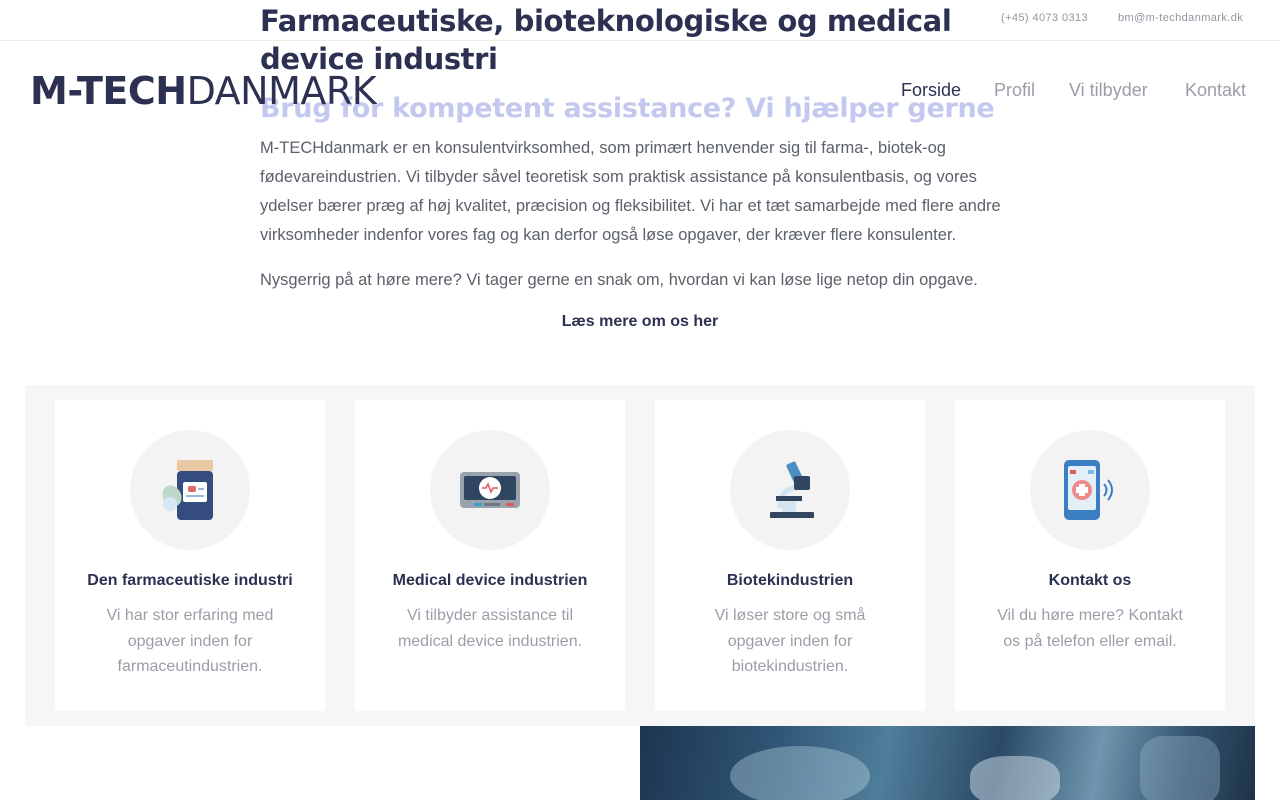 This screenshot has height=800, width=1280. I want to click on medical-phone-icon, so click(1088, 490).